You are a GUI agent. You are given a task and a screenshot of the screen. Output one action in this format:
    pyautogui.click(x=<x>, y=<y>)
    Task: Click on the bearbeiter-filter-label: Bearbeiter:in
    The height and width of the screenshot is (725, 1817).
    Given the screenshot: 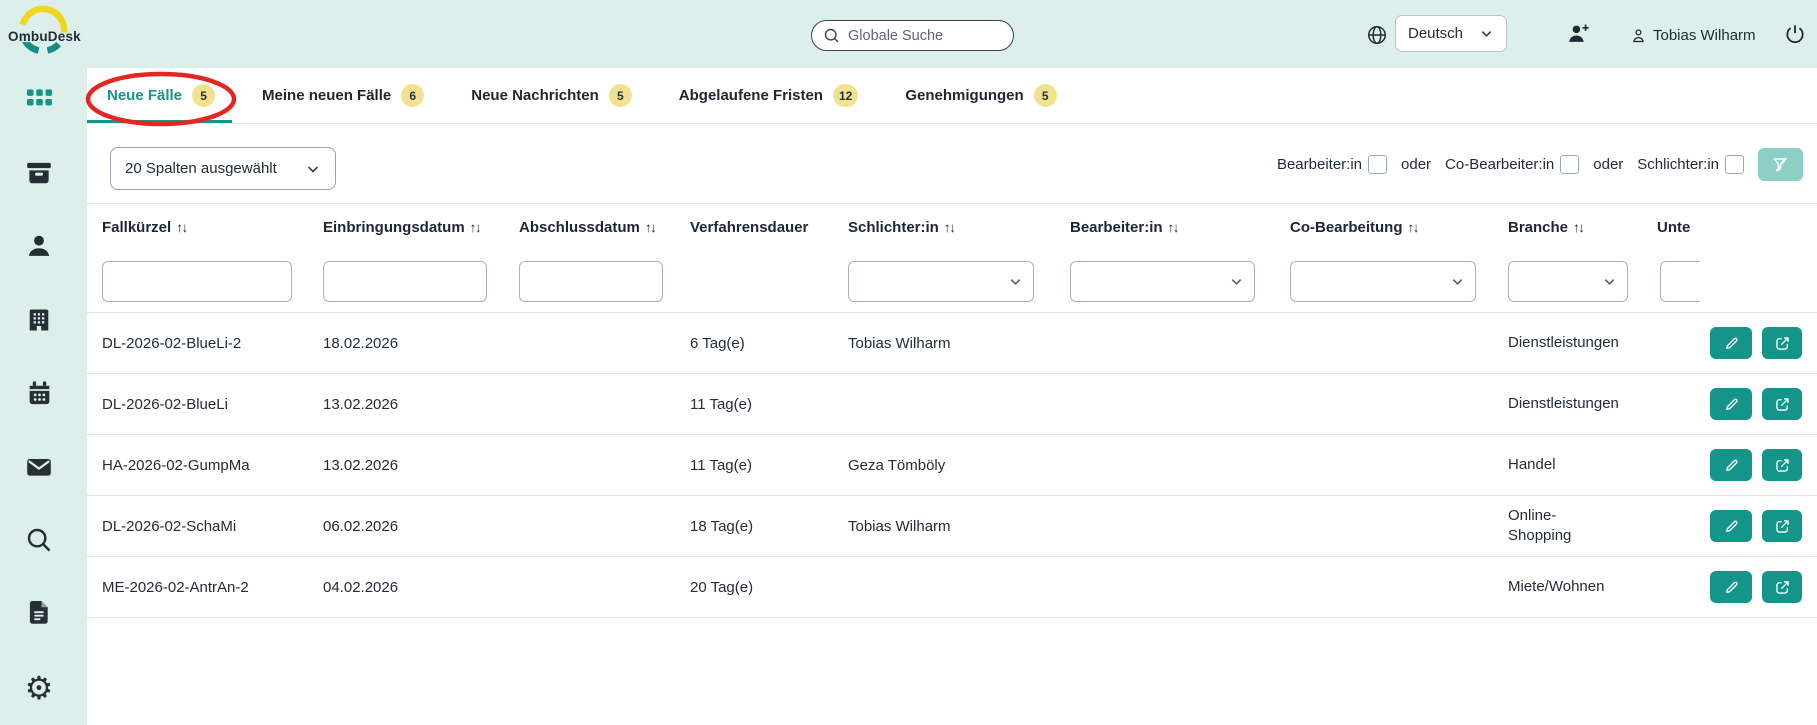 What is the action you would take?
    pyautogui.click(x=1319, y=164)
    